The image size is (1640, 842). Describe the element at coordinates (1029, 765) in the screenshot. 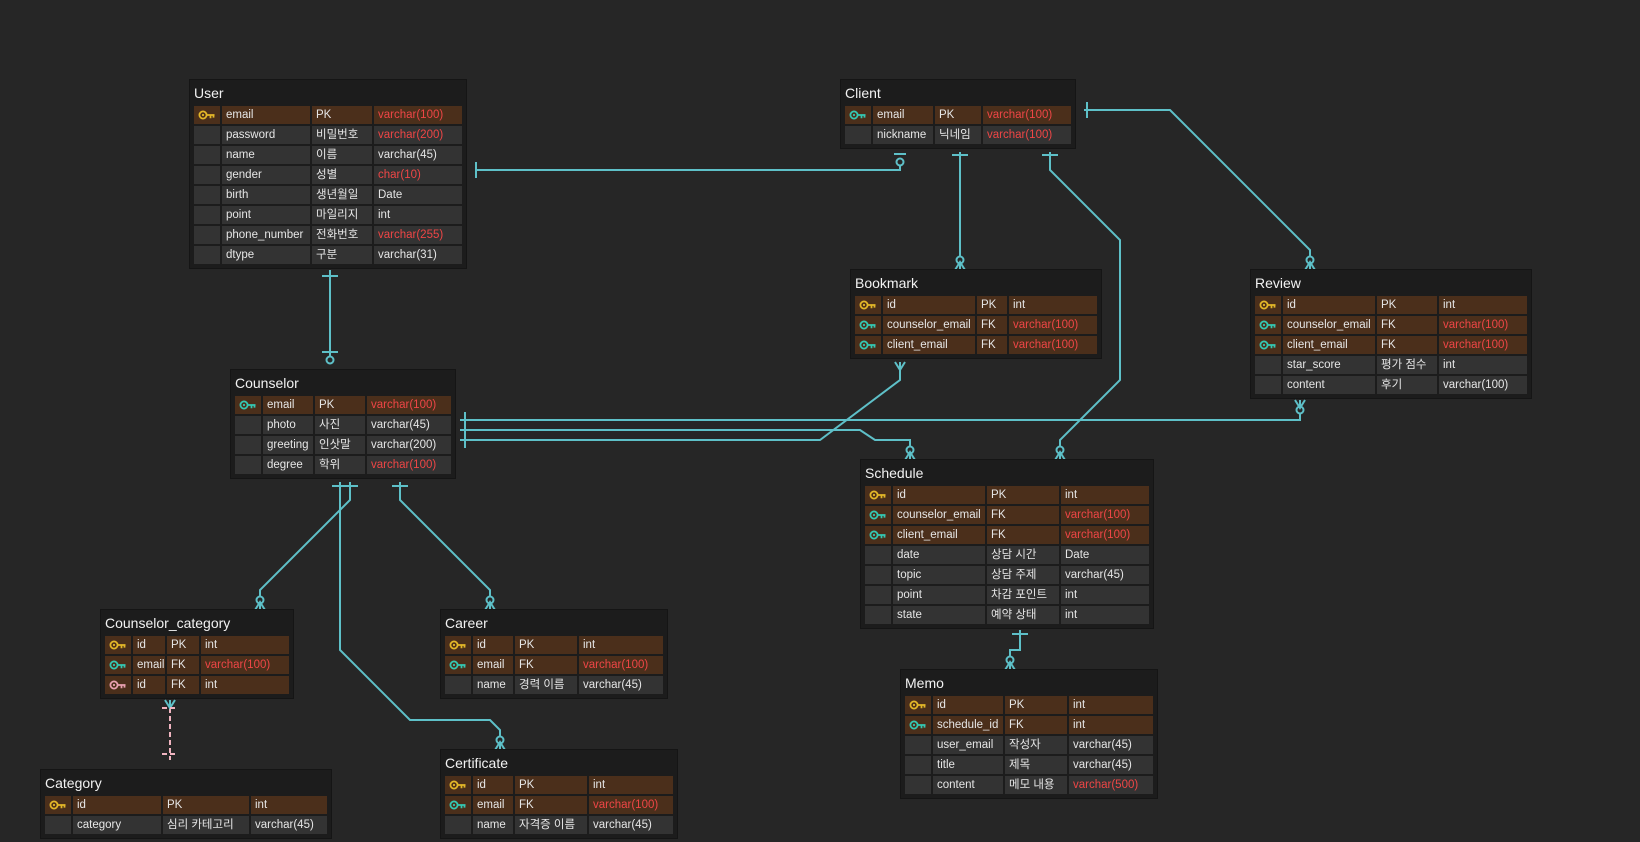

I see `field-row: title 제목 varchar(45)` at that location.